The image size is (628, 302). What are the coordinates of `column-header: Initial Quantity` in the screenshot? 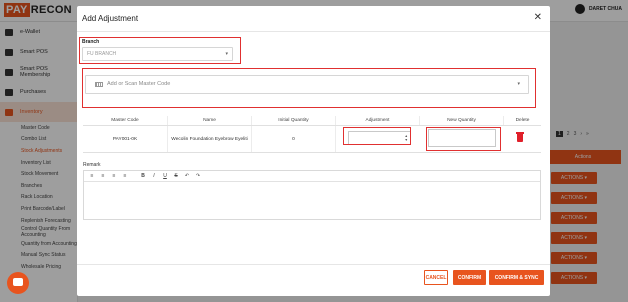 It's located at (294, 120).